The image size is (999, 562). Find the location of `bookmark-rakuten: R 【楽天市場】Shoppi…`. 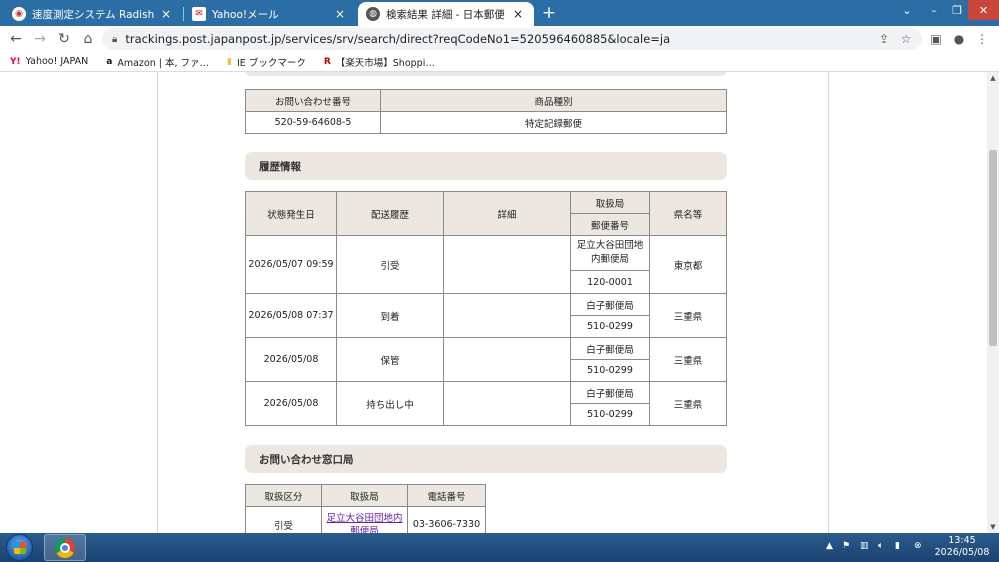

bookmark-rakuten: R 【楽天市場】Shoppi… is located at coordinates (379, 62).